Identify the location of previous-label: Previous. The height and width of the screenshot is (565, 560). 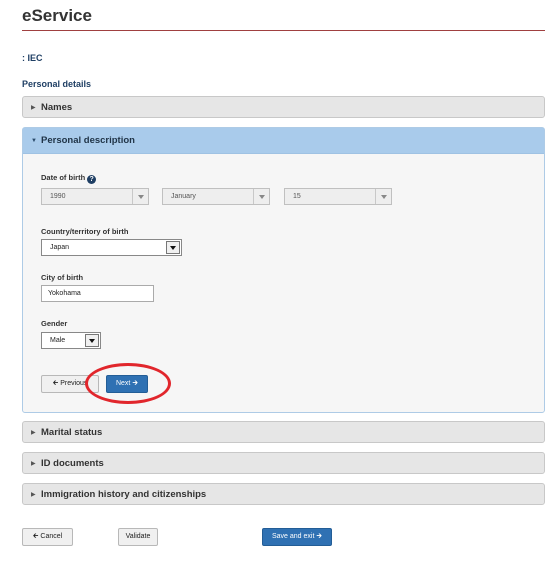
(74, 383).